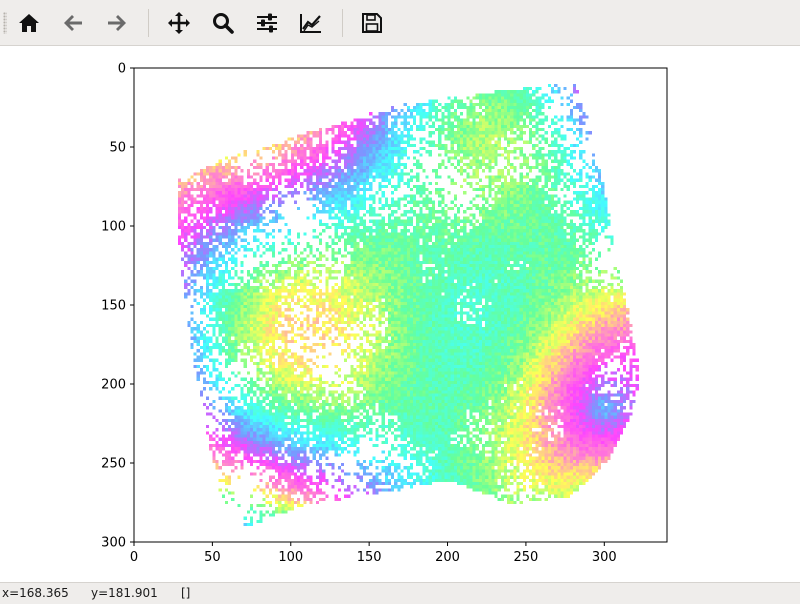 The width and height of the screenshot is (800, 604). I want to click on cursor-value-readout: [], so click(186, 593).